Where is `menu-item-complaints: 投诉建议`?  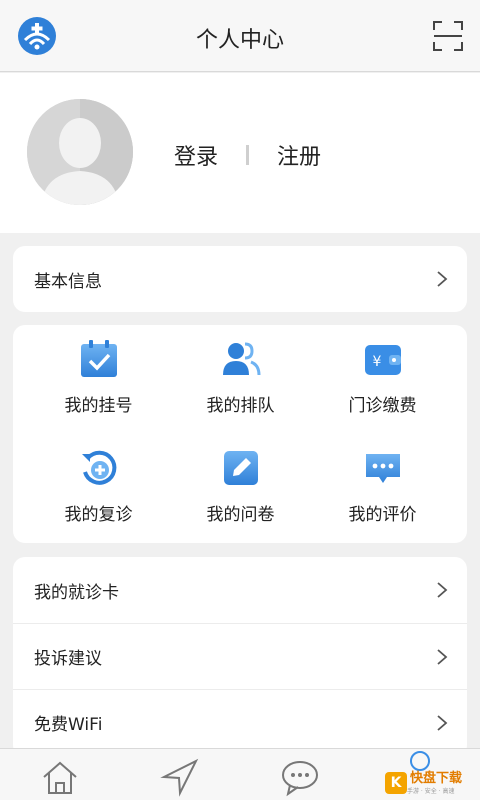
menu-item-complaints: 投诉建议 is located at coordinates (240, 656).